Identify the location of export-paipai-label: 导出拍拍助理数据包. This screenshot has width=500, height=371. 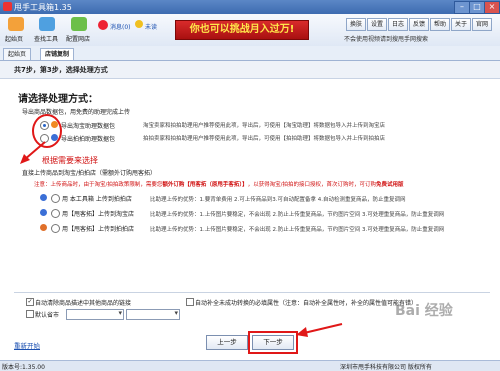
(88, 138).